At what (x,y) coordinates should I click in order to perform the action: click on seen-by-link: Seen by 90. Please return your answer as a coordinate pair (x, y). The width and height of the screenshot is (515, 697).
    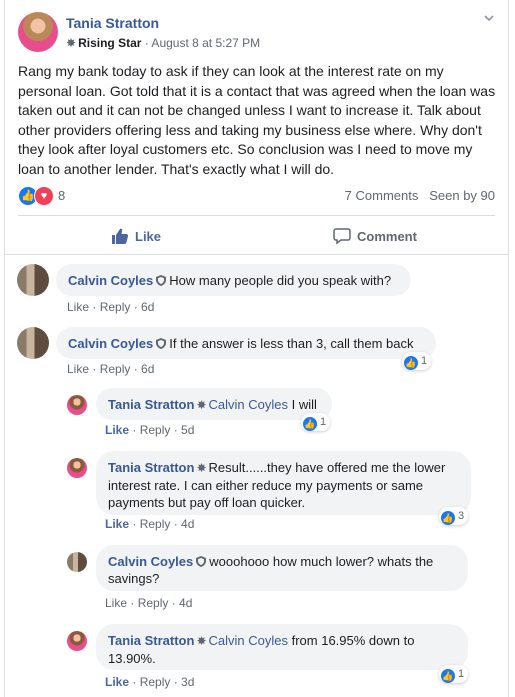
    Looking at the image, I should click on (462, 195).